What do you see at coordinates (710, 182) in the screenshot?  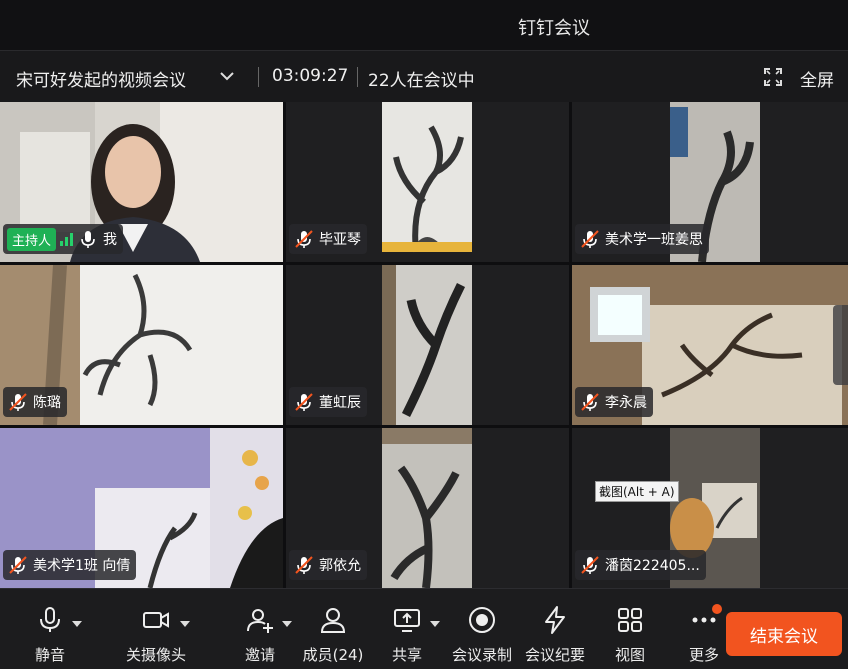 I see `video-tile: 美术学一班姜思` at bounding box center [710, 182].